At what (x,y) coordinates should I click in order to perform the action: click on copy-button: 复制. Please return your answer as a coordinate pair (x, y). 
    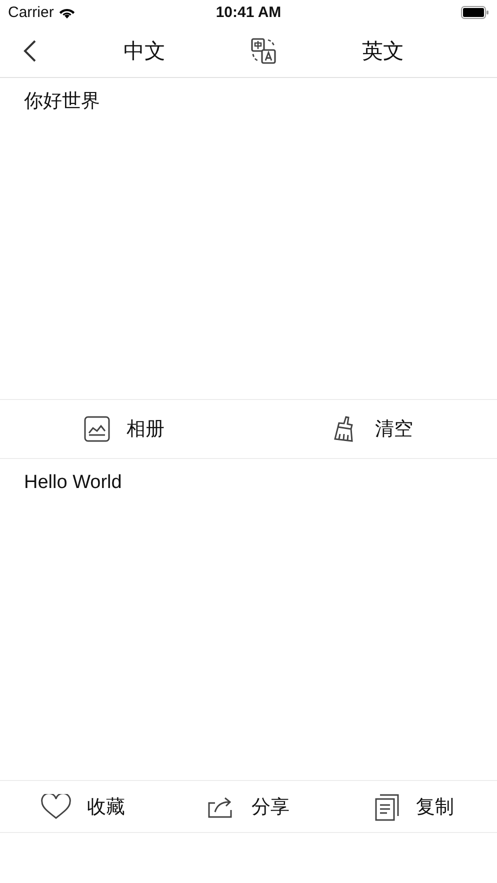
    Looking at the image, I should click on (414, 806).